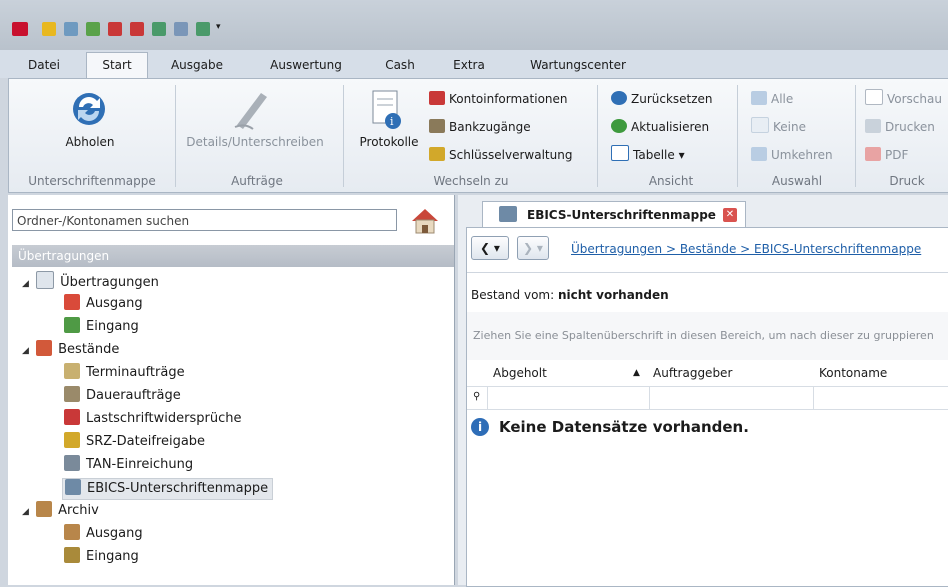 The width and height of the screenshot is (948, 587). Describe the element at coordinates (137, 29) in the screenshot. I see `card-red-icon` at that location.